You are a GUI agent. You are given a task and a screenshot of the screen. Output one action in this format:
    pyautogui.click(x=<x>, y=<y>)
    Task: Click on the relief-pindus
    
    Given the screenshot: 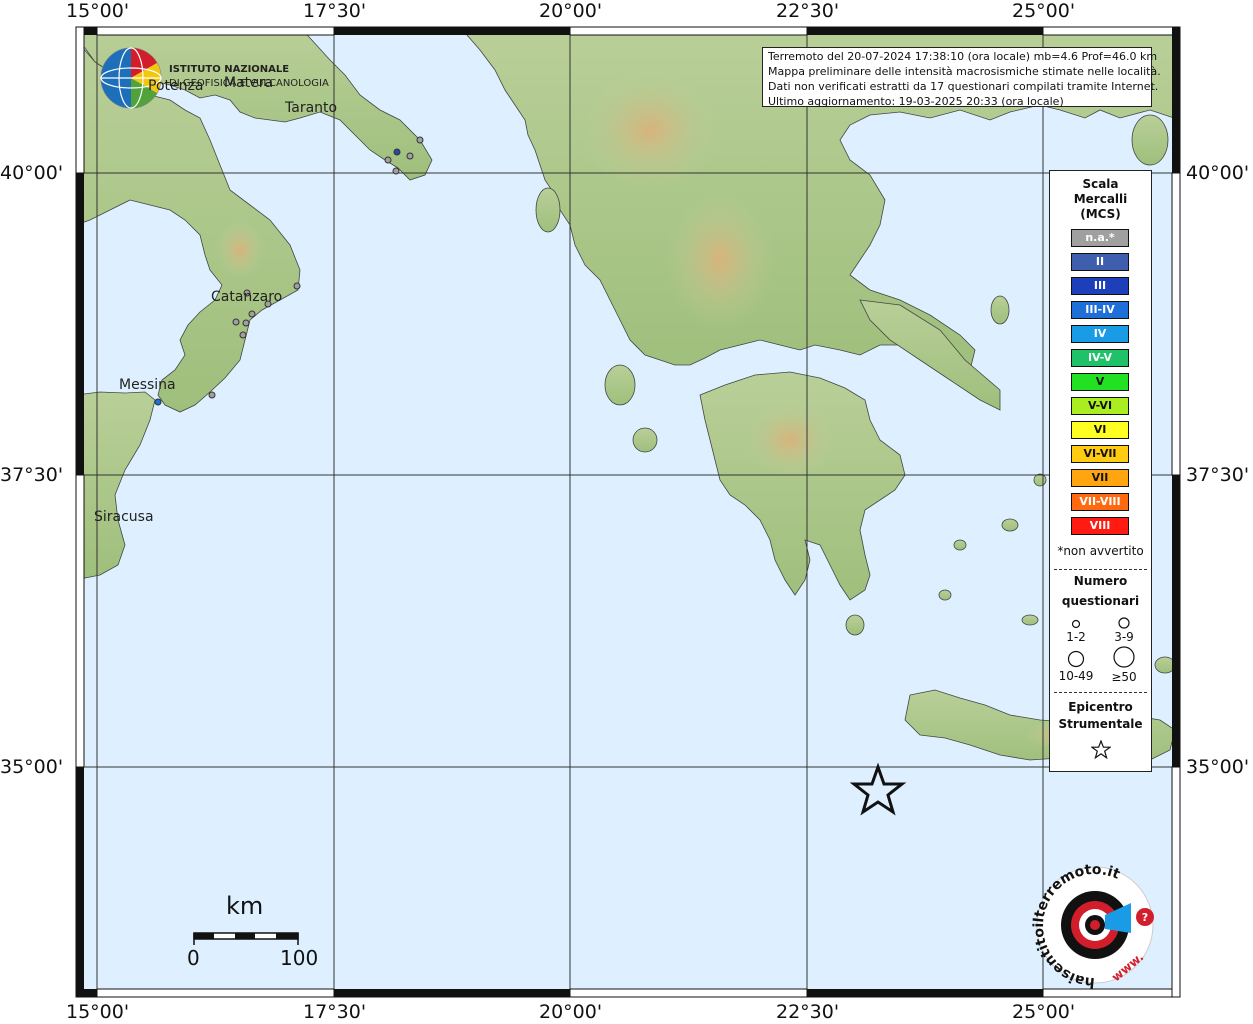 What is the action you would take?
    pyautogui.click(x=720, y=260)
    